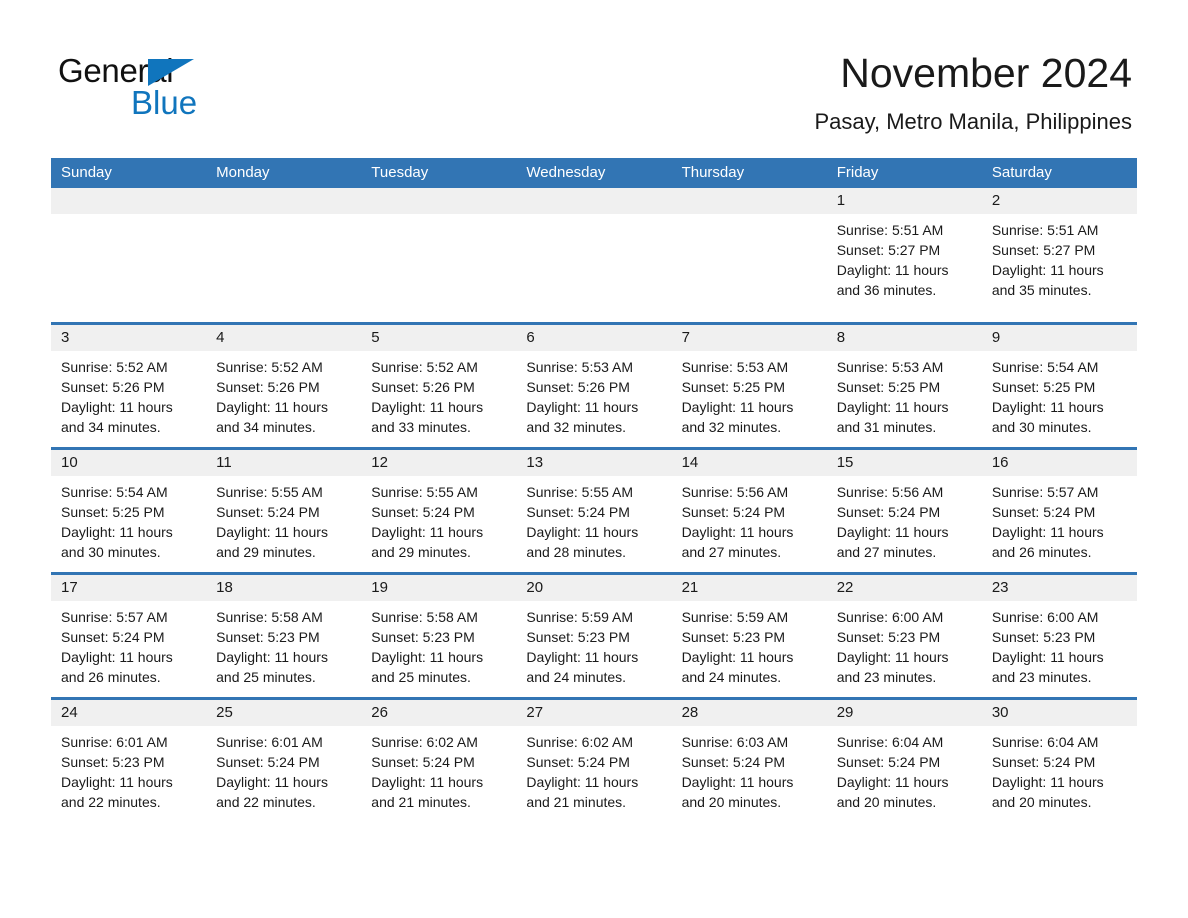  What do you see at coordinates (266, 802) in the screenshot?
I see `daylight-duration-line-2: and 22 minutes.` at bounding box center [266, 802].